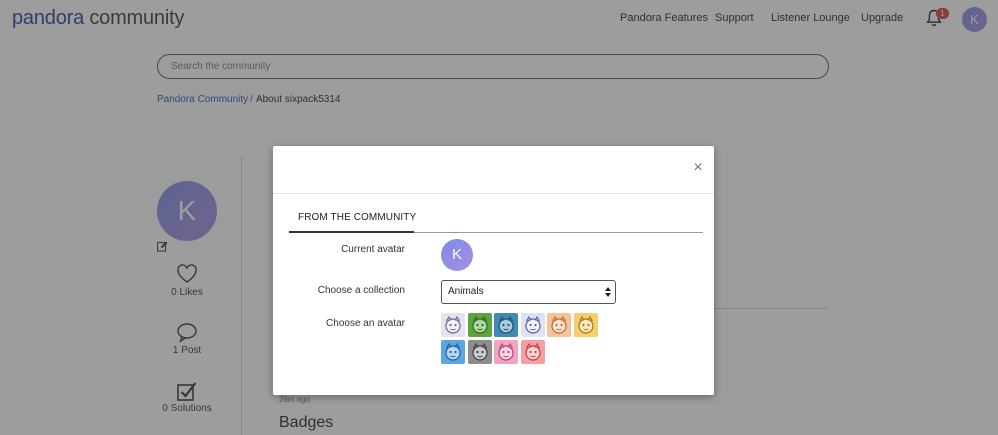 The width and height of the screenshot is (998, 435). I want to click on avatar-option-giraffe-sketch, so click(532, 325).